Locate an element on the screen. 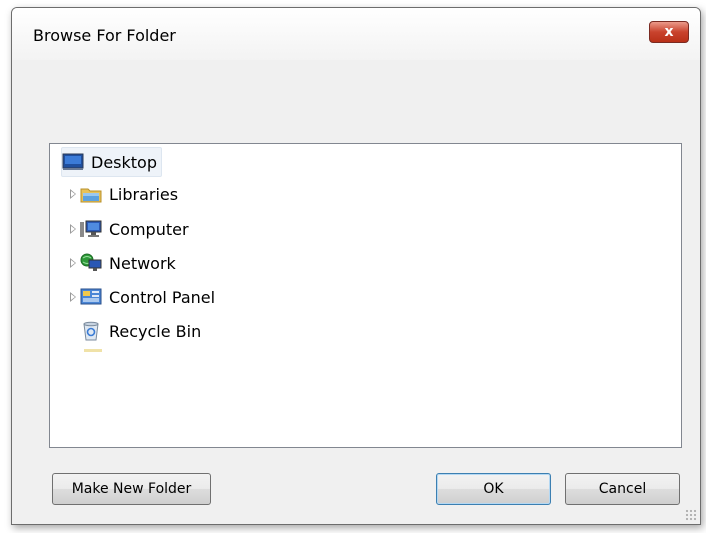  tree-item-libraries: Libraries is located at coordinates (129, 194).